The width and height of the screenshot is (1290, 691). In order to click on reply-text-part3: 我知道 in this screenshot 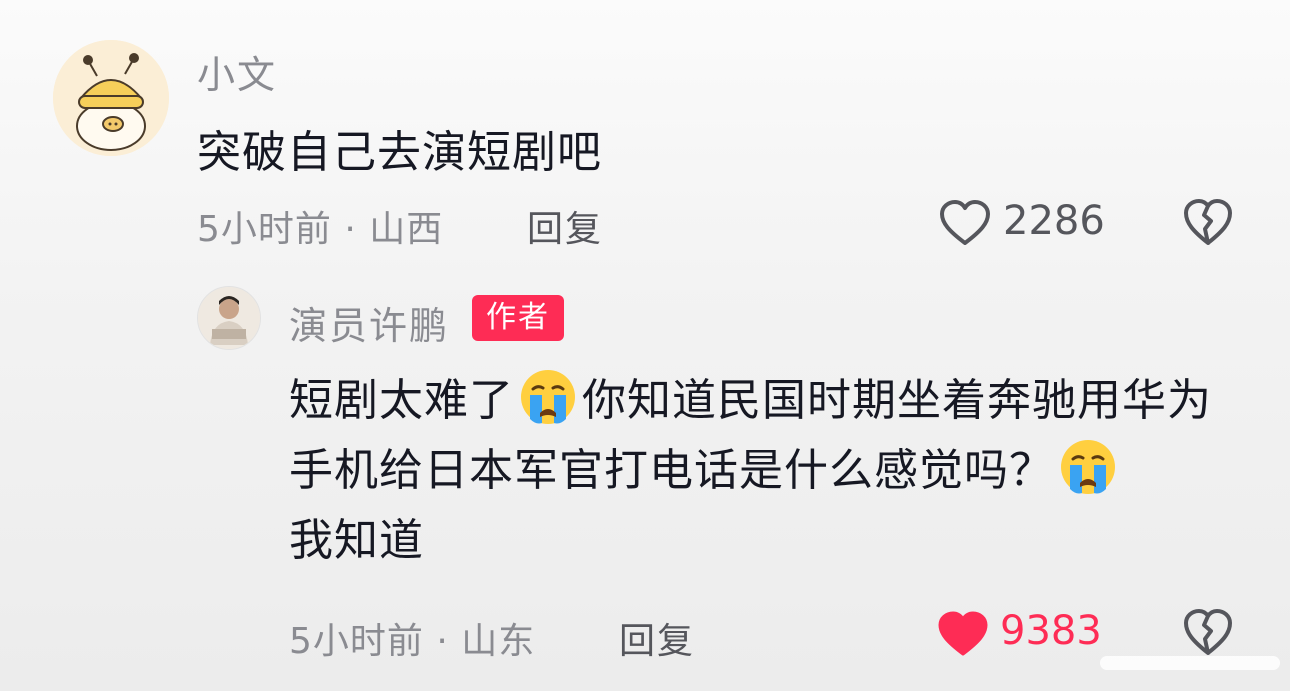, I will do `click(356, 540)`.